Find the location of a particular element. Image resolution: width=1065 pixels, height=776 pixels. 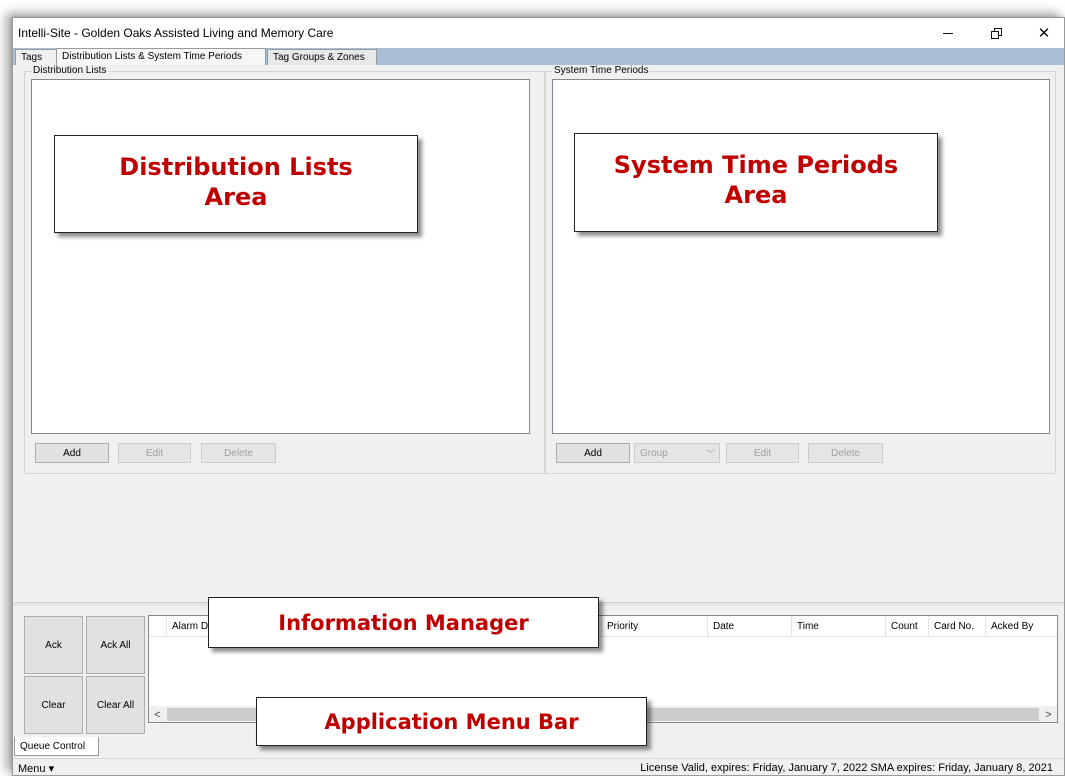

menu-dropdown: Menu ▾ is located at coordinates (36, 768).